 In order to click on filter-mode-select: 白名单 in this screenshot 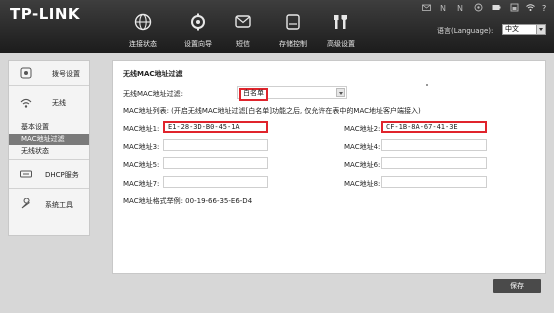, I will do `click(292, 93)`.